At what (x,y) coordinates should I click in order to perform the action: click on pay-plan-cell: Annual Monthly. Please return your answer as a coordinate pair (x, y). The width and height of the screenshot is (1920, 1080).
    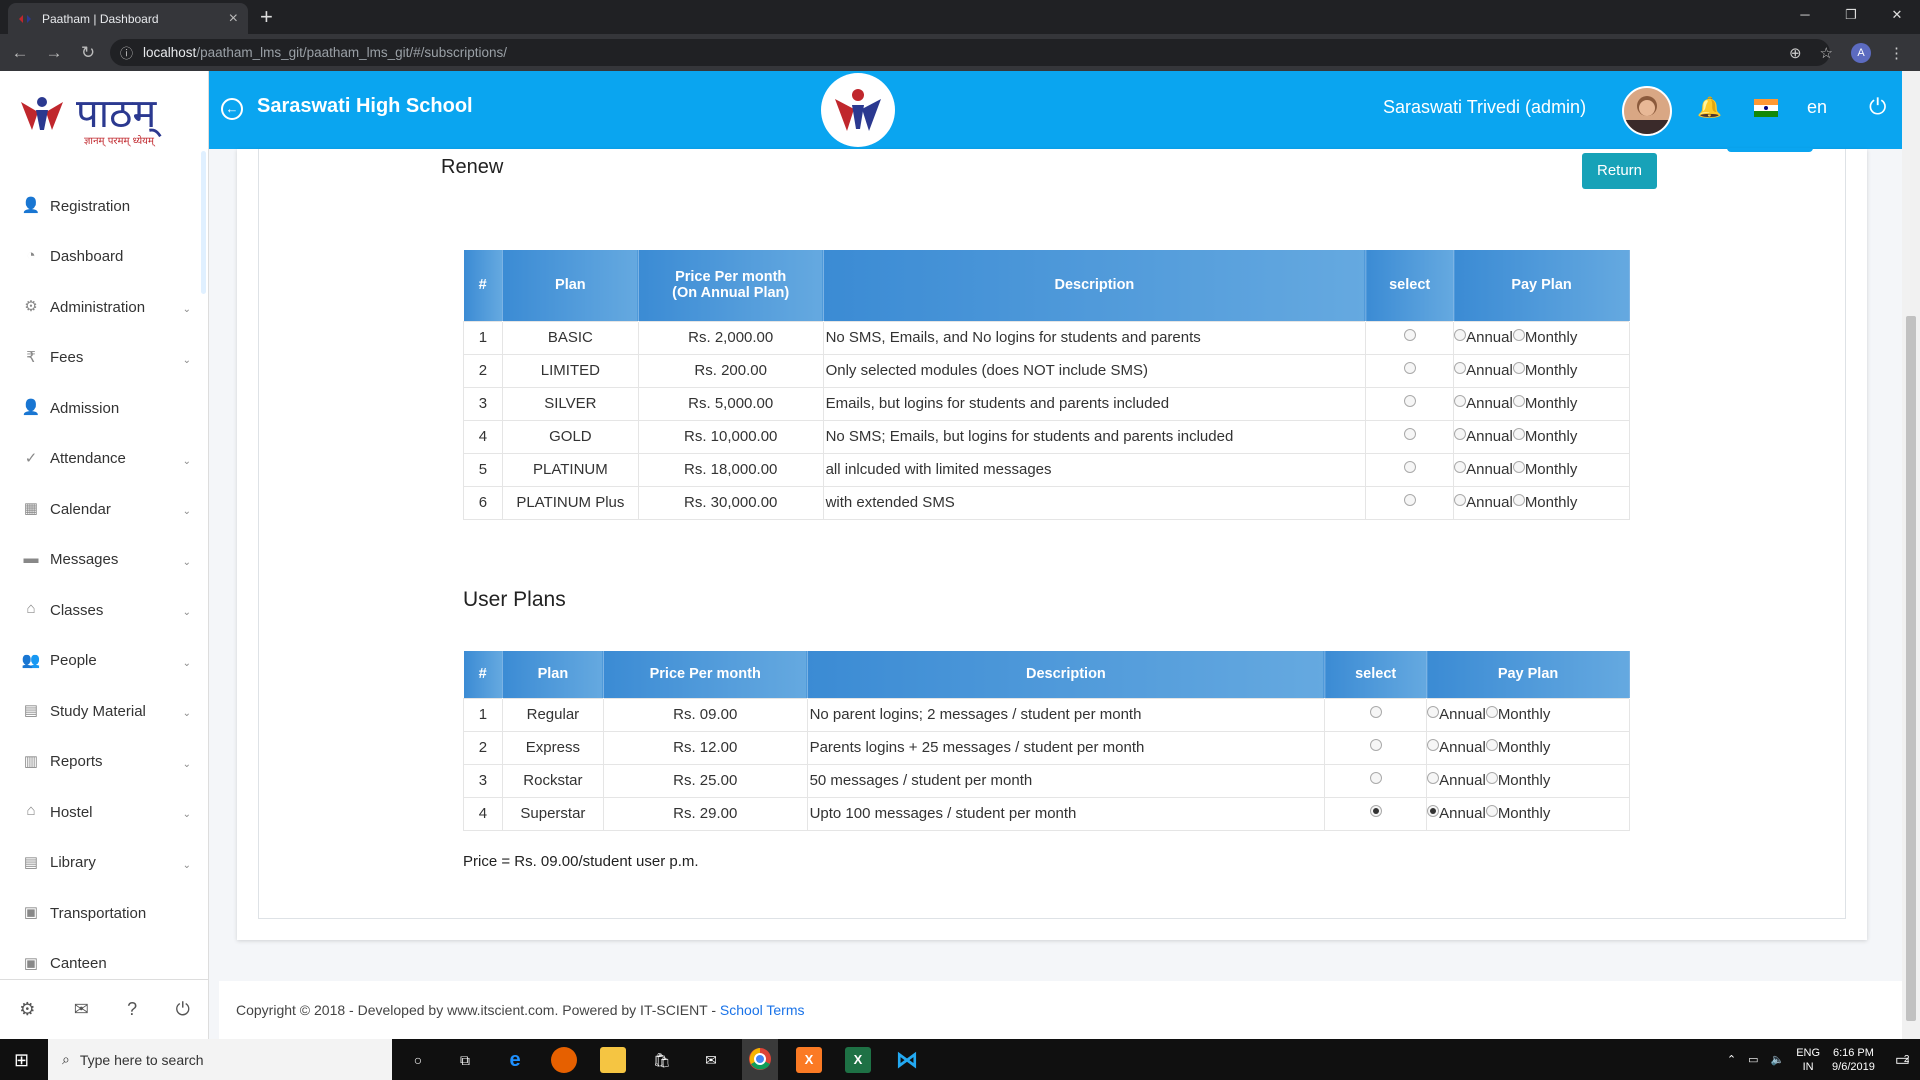
    Looking at the image, I should click on (1528, 813).